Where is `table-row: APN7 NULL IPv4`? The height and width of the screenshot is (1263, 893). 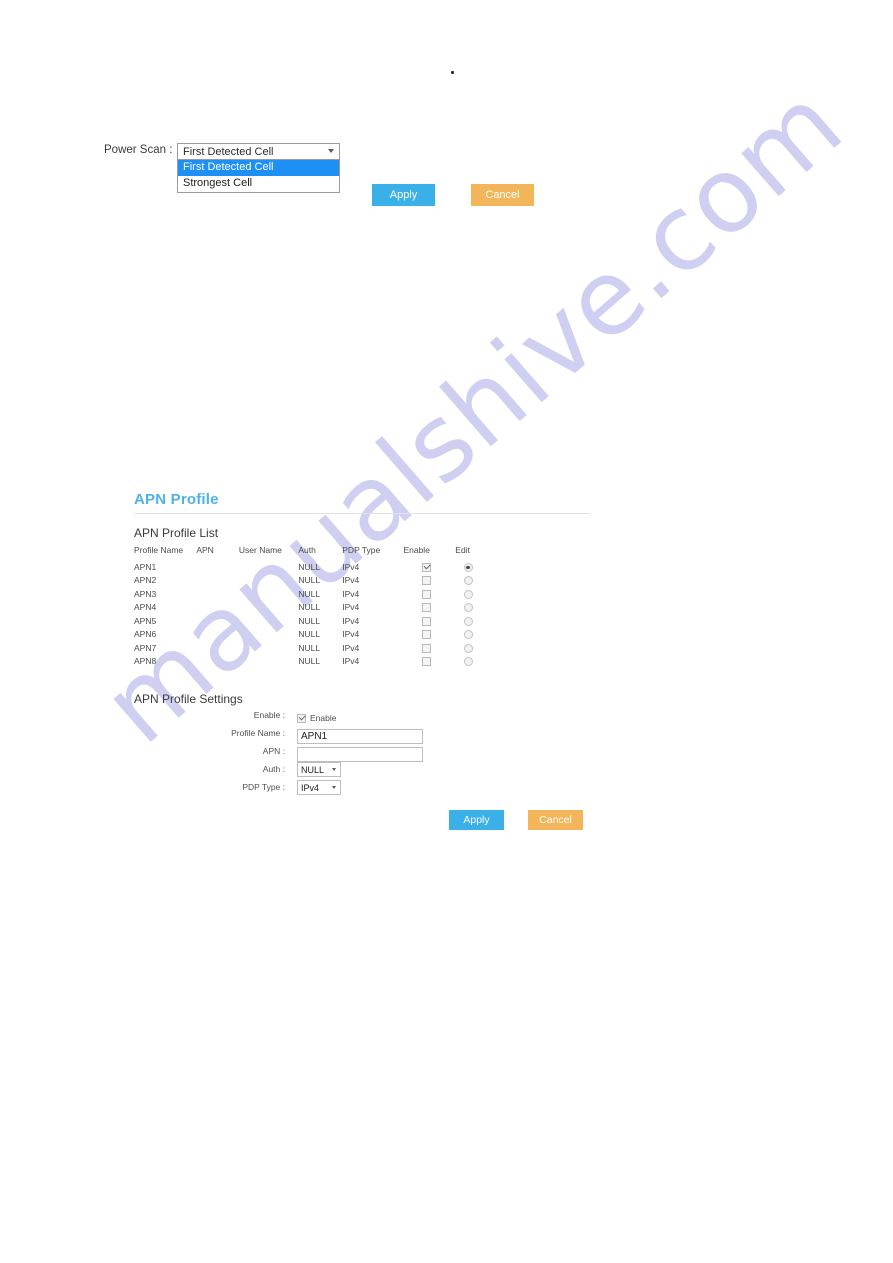
table-row: APN7 NULL IPv4 is located at coordinates (309, 648).